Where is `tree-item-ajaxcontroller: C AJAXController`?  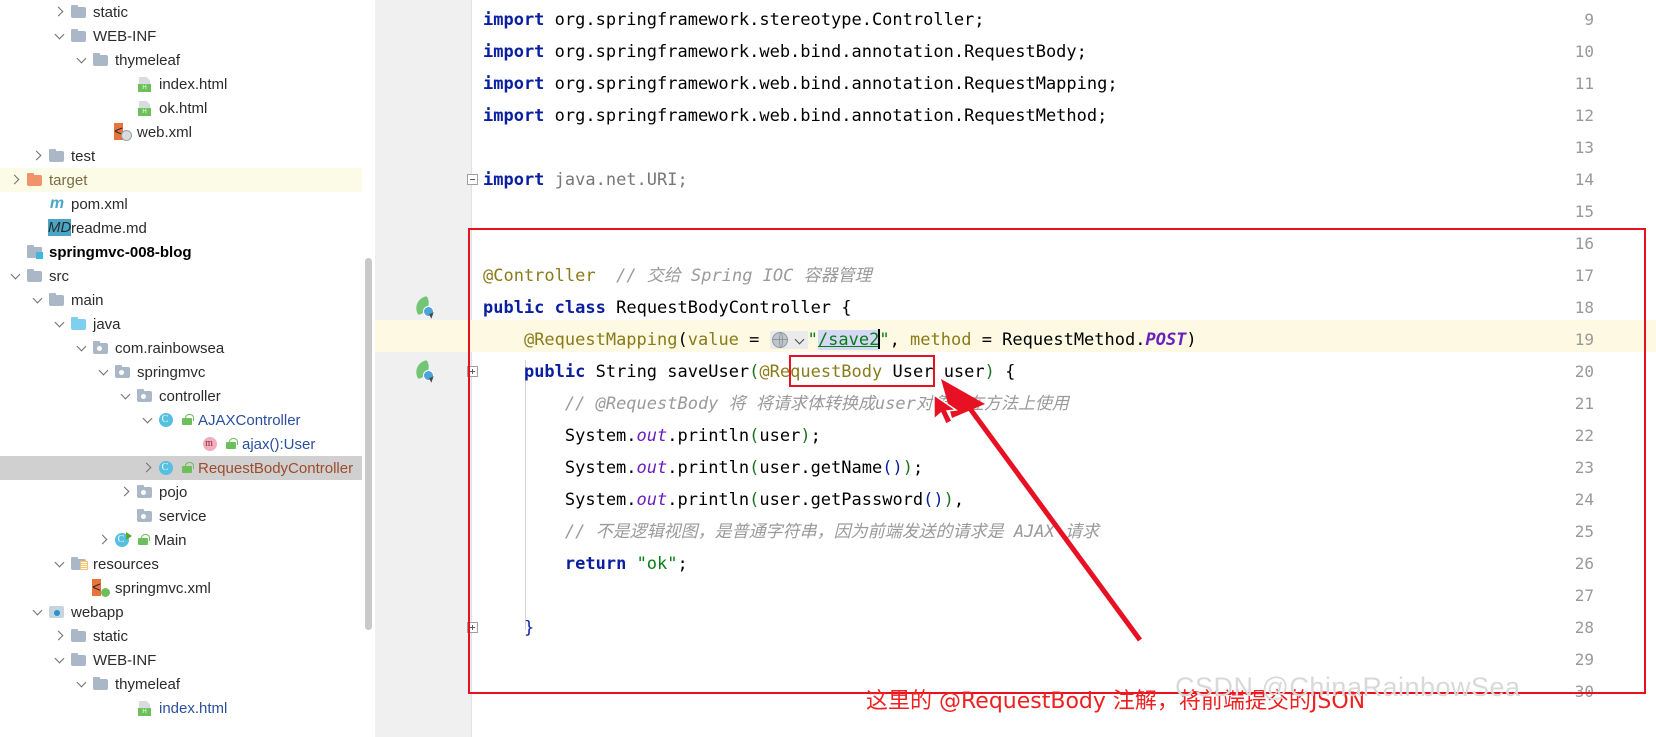
tree-item-ajaxcontroller: C AJAXController is located at coordinates (187, 420).